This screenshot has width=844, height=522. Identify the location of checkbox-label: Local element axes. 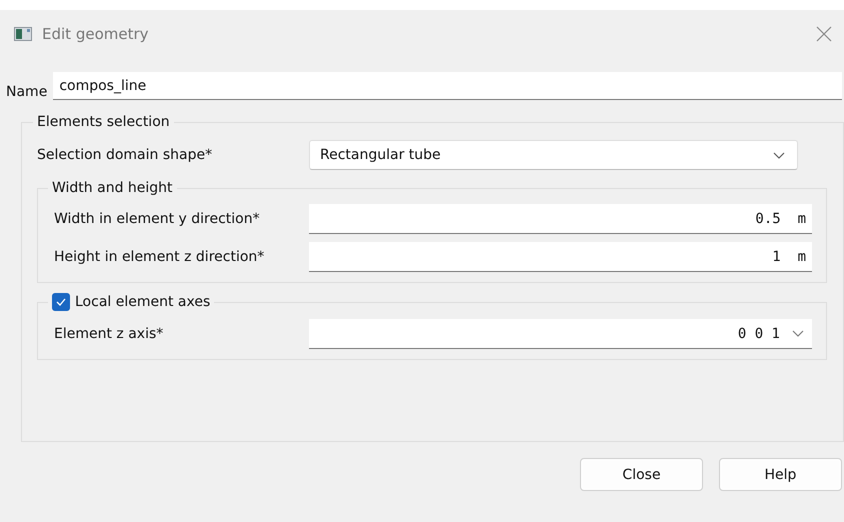
(142, 302).